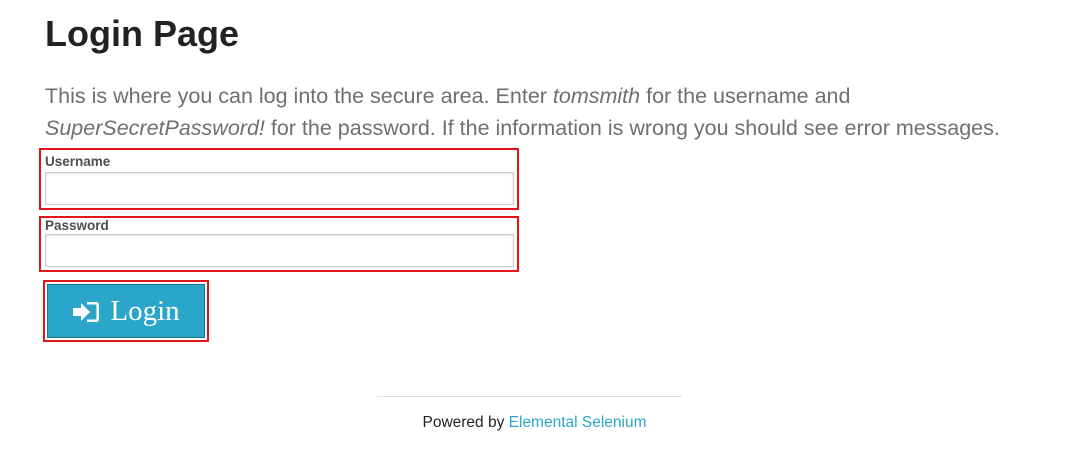 This screenshot has height=459, width=1069. Describe the element at coordinates (77, 225) in the screenshot. I see `password-label: Password` at that location.